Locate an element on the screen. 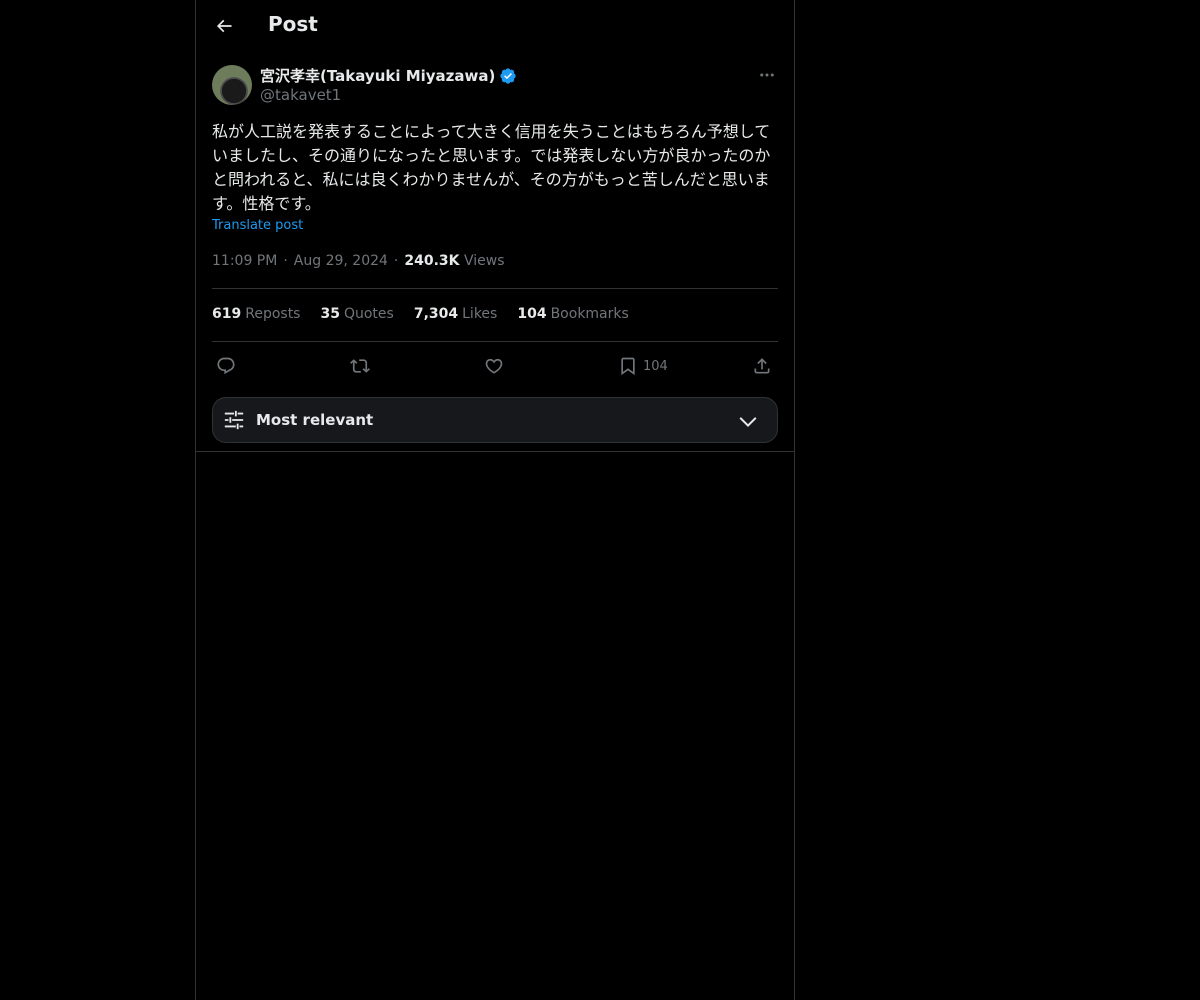  stat-count: 619 is located at coordinates (227, 314).